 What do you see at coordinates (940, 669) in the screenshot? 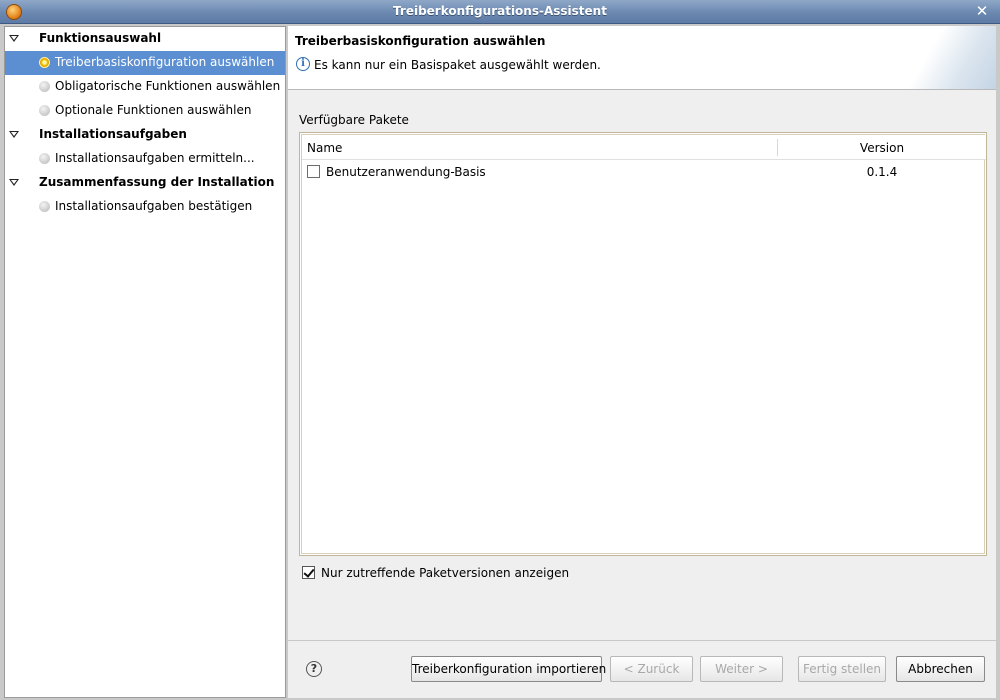
I see `cancel-button: Abbrechen` at bounding box center [940, 669].